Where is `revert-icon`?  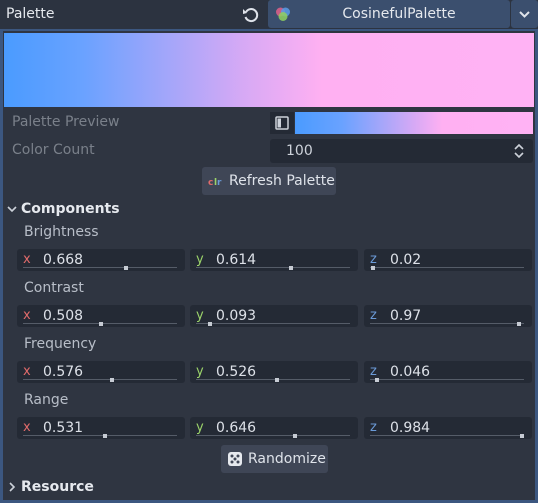 revert-icon is located at coordinates (251, 15).